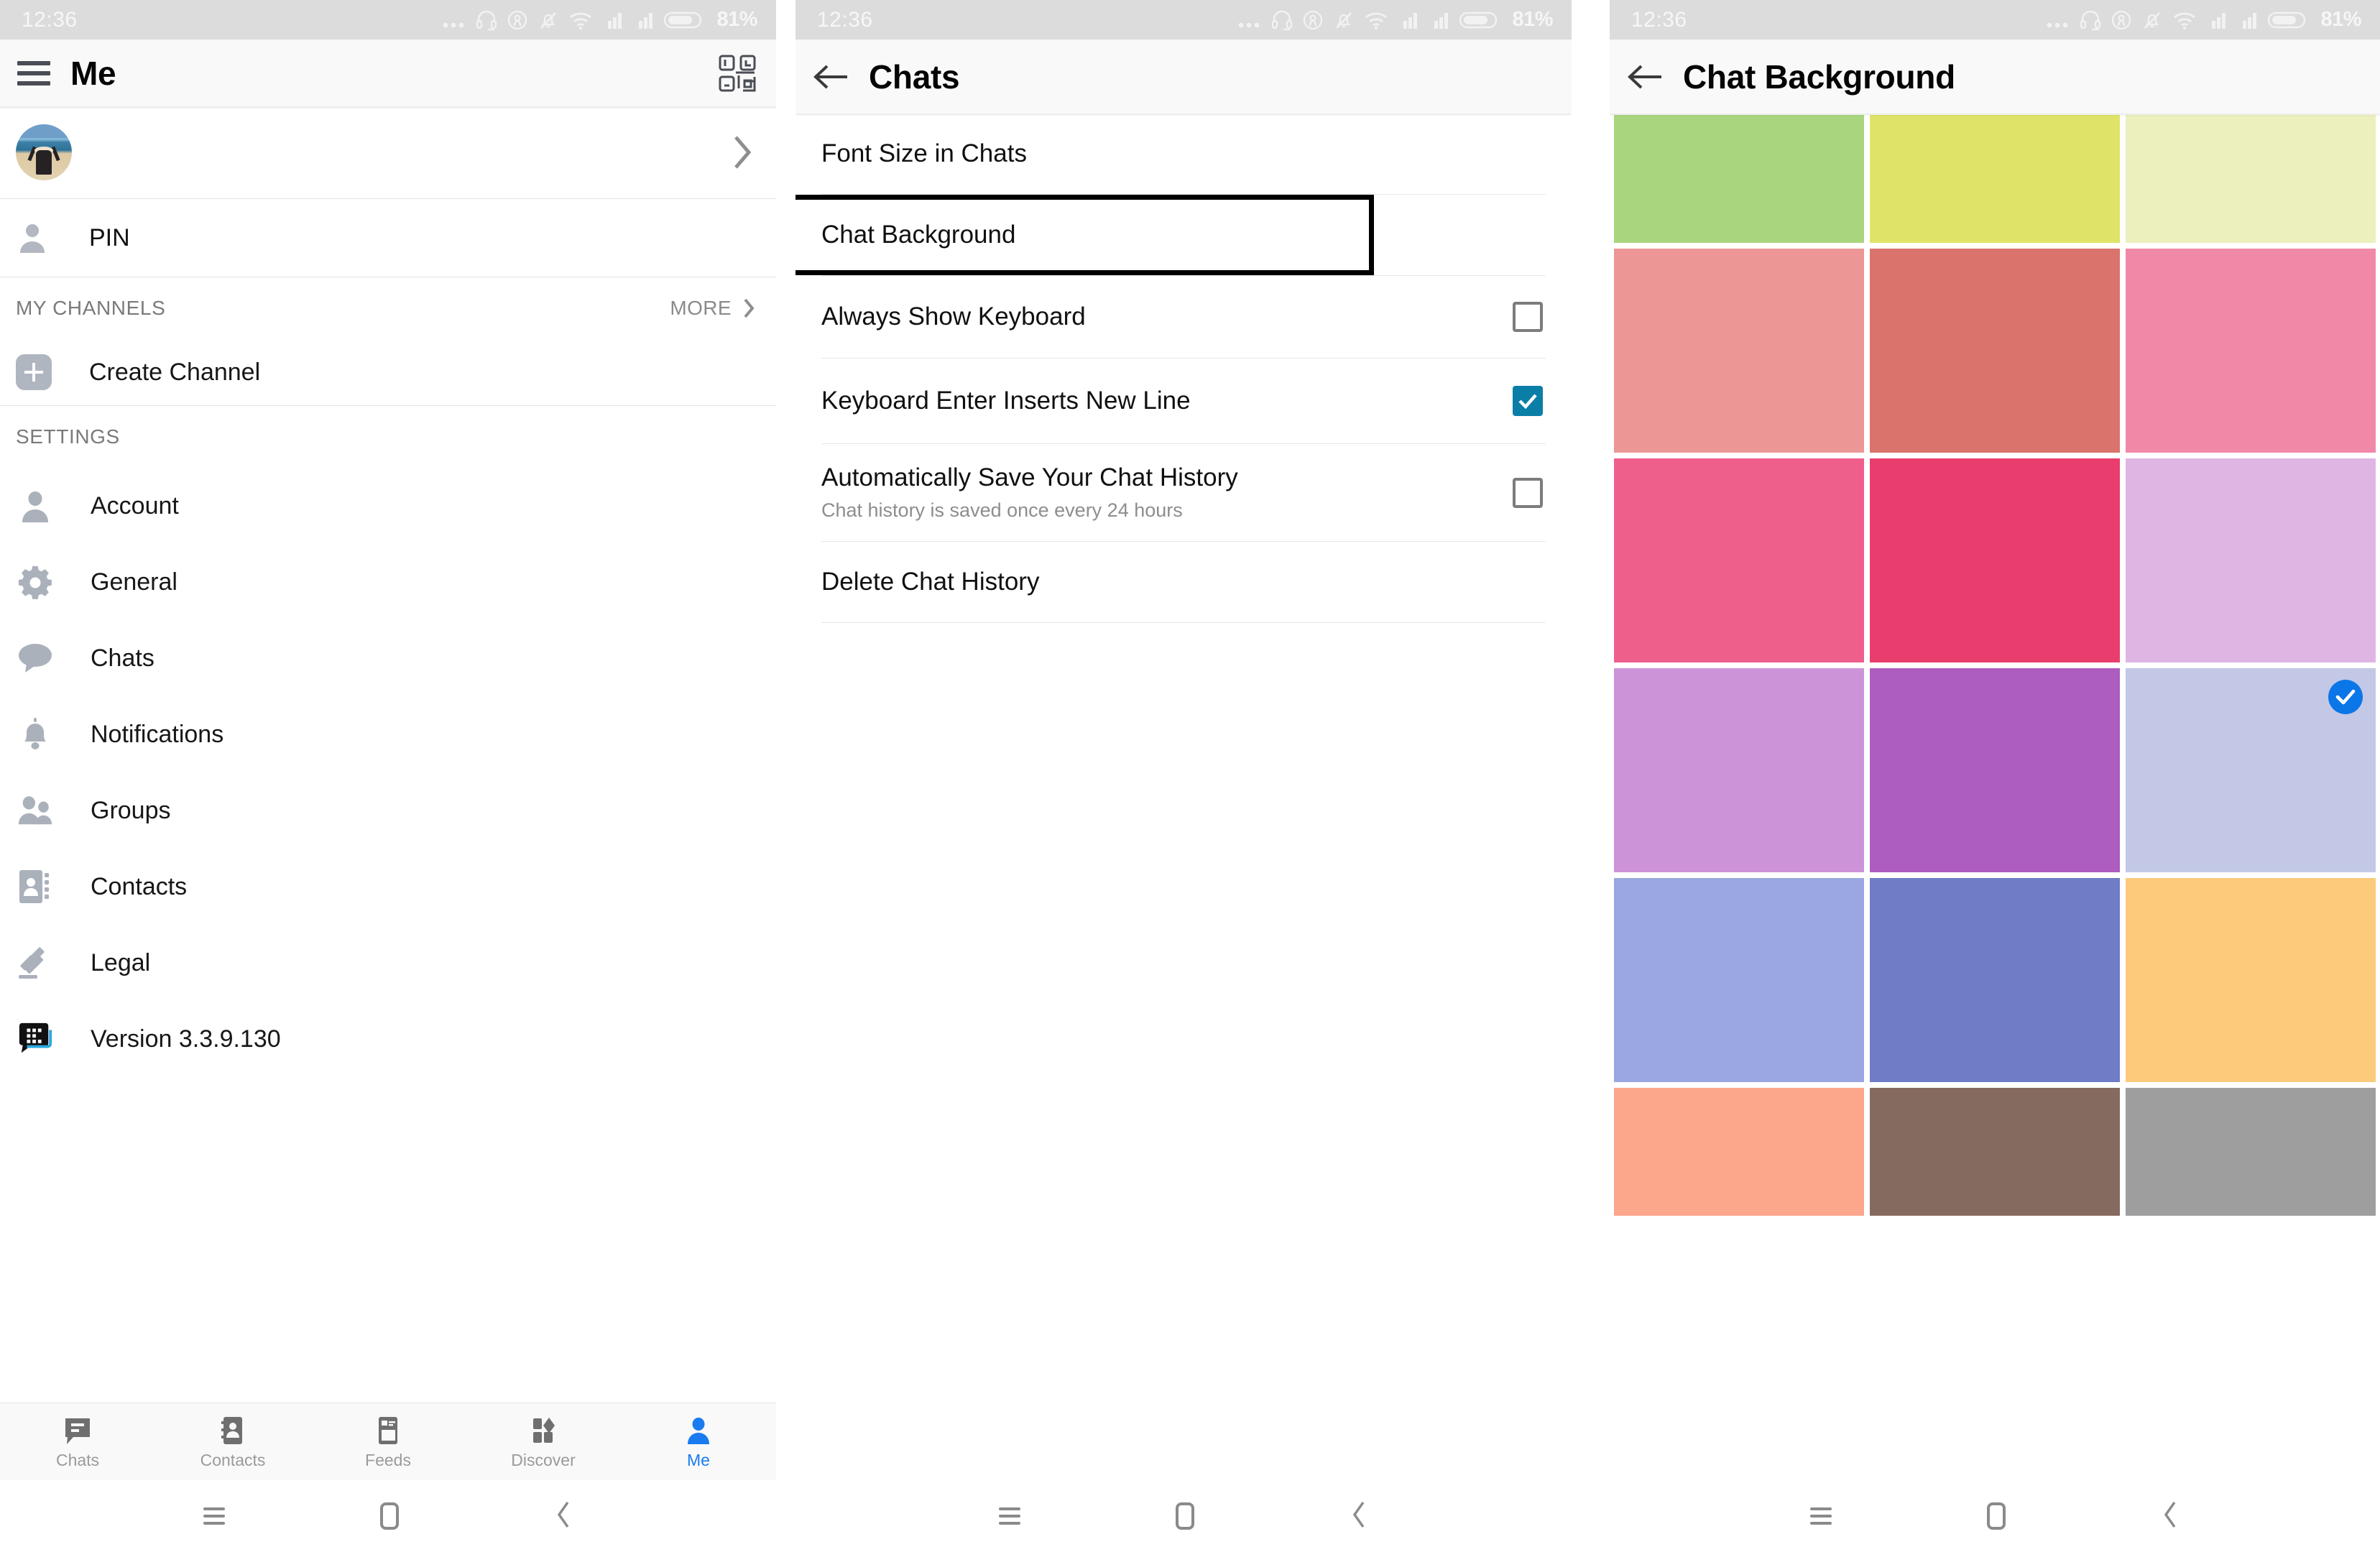 The image size is (2380, 1552). What do you see at coordinates (35, 810) in the screenshot?
I see `people-icon` at bounding box center [35, 810].